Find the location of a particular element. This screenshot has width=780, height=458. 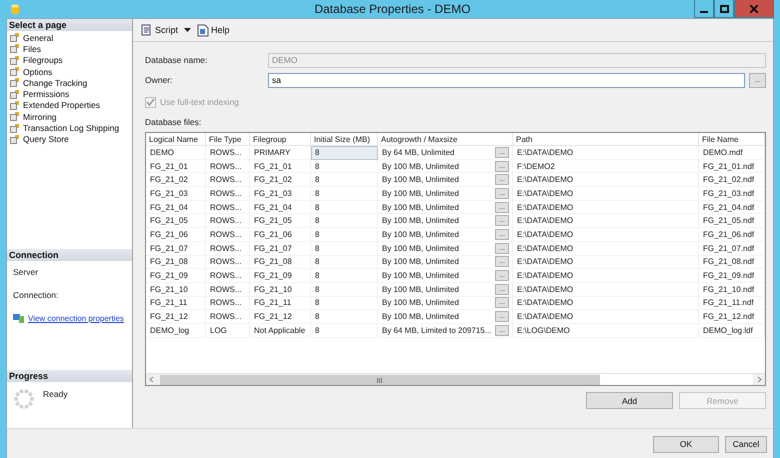

page-link: Filegroups is located at coordinates (43, 60).